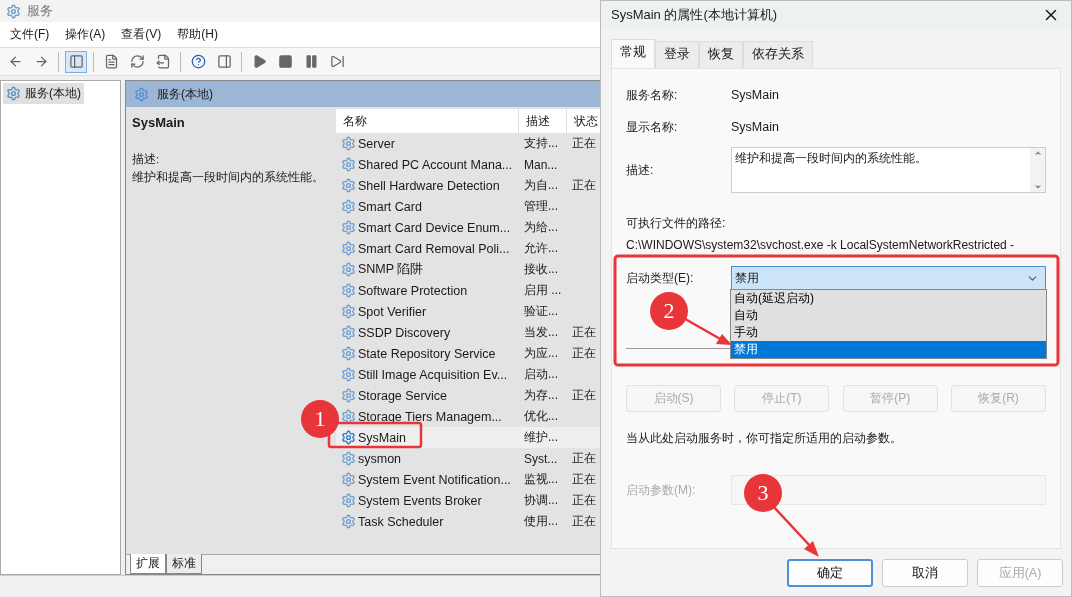  Describe the element at coordinates (427, 332) in the screenshot. I see `service-name-cell: SSDP Discovery` at that location.